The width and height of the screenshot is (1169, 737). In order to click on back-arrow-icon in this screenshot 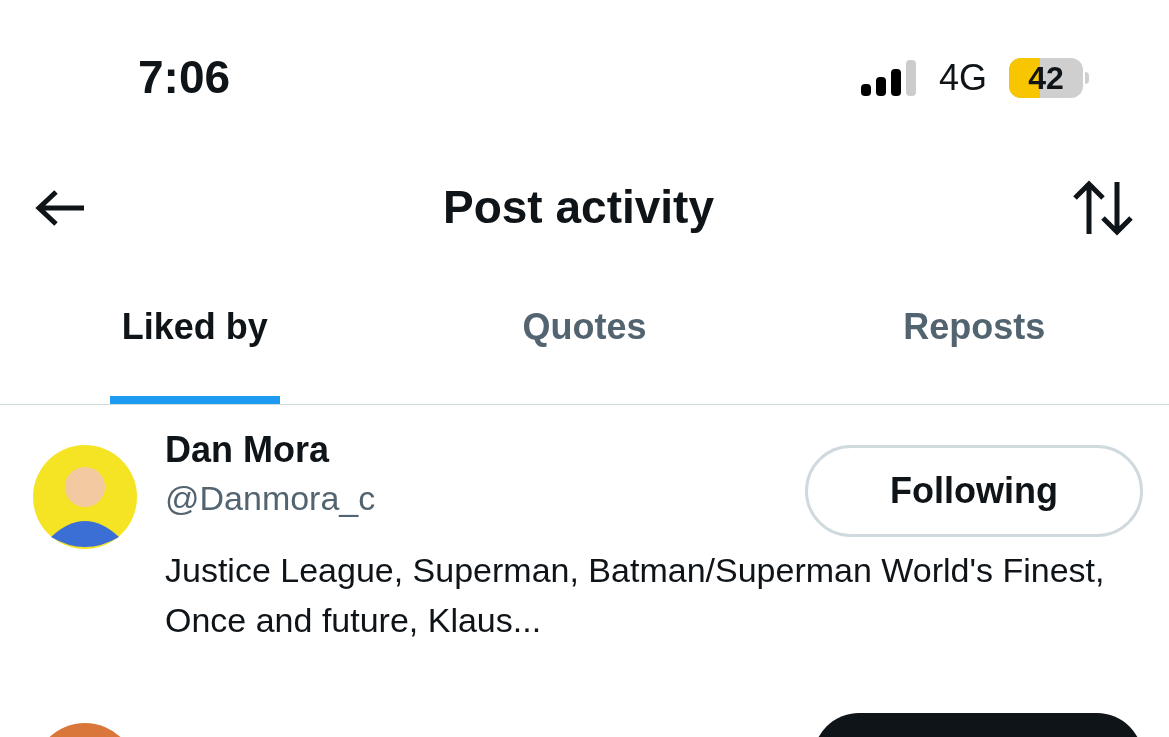, I will do `click(60, 207)`.